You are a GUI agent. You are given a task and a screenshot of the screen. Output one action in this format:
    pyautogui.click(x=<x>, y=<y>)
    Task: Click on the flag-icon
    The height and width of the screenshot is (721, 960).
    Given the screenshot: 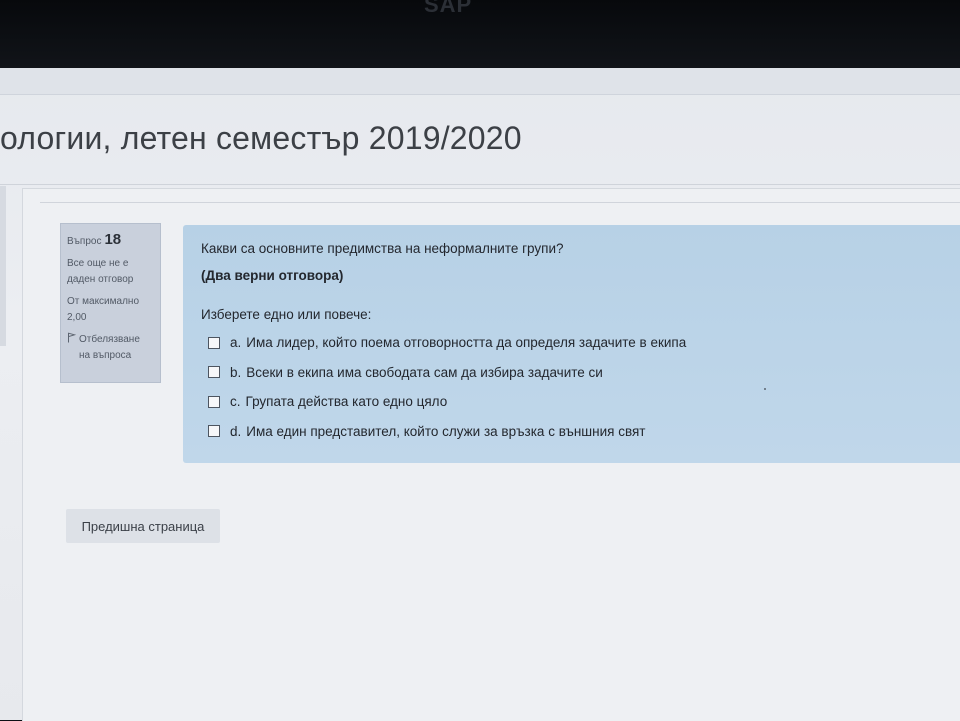 What is the action you would take?
    pyautogui.click(x=72, y=340)
    